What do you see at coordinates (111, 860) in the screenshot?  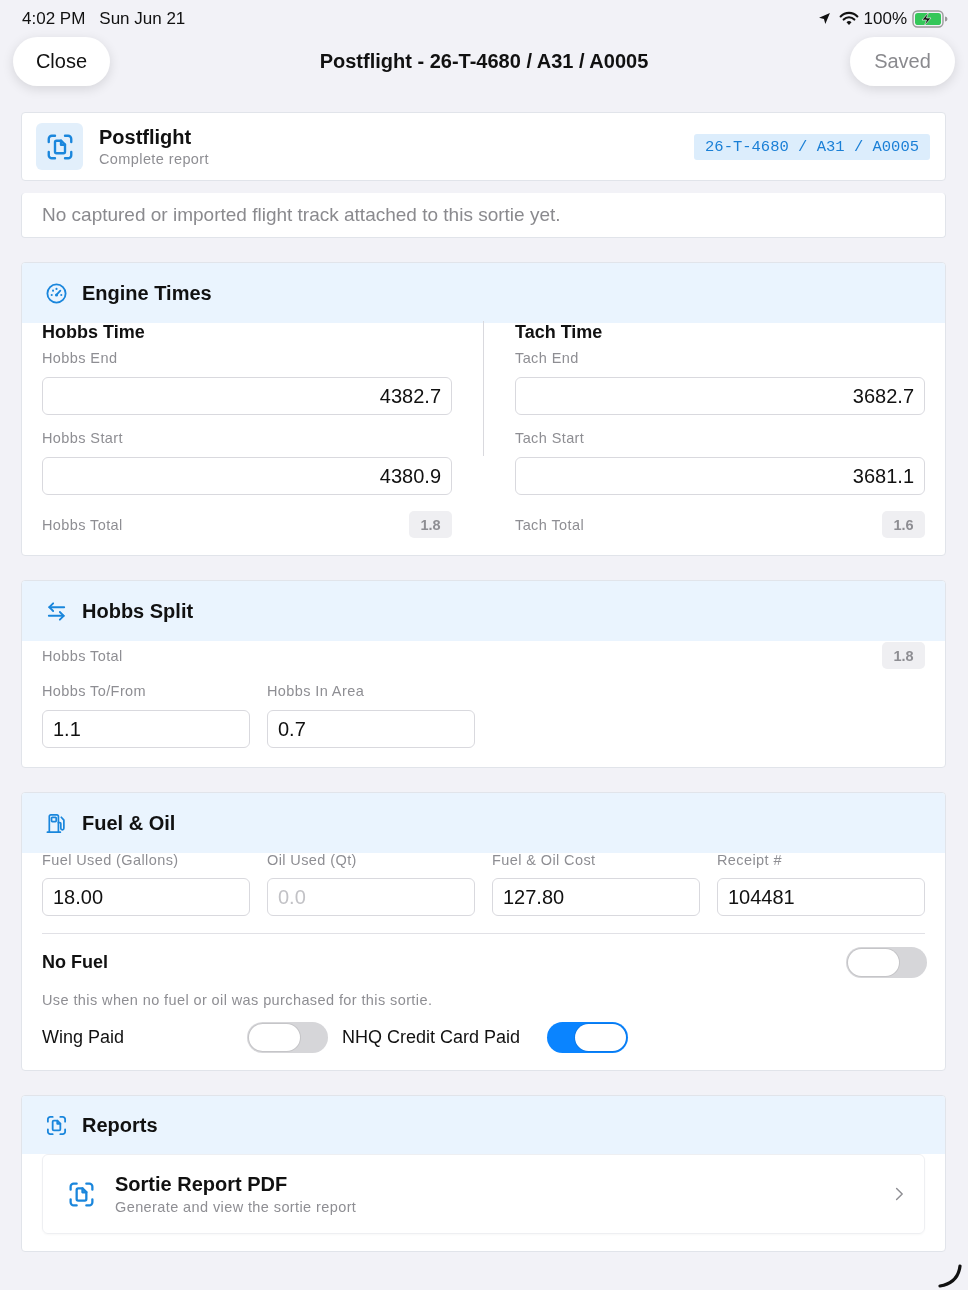 I see `field-label: Fuel Used (Gallons)` at bounding box center [111, 860].